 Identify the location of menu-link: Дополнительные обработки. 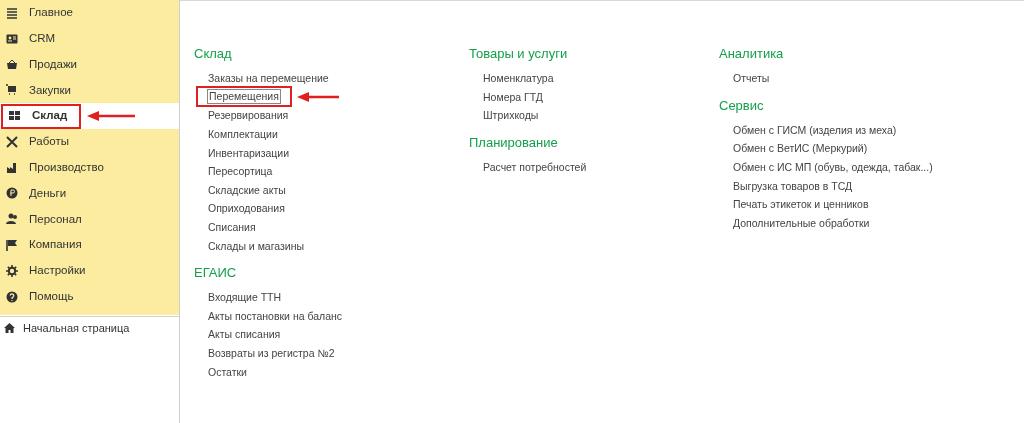
(801, 222).